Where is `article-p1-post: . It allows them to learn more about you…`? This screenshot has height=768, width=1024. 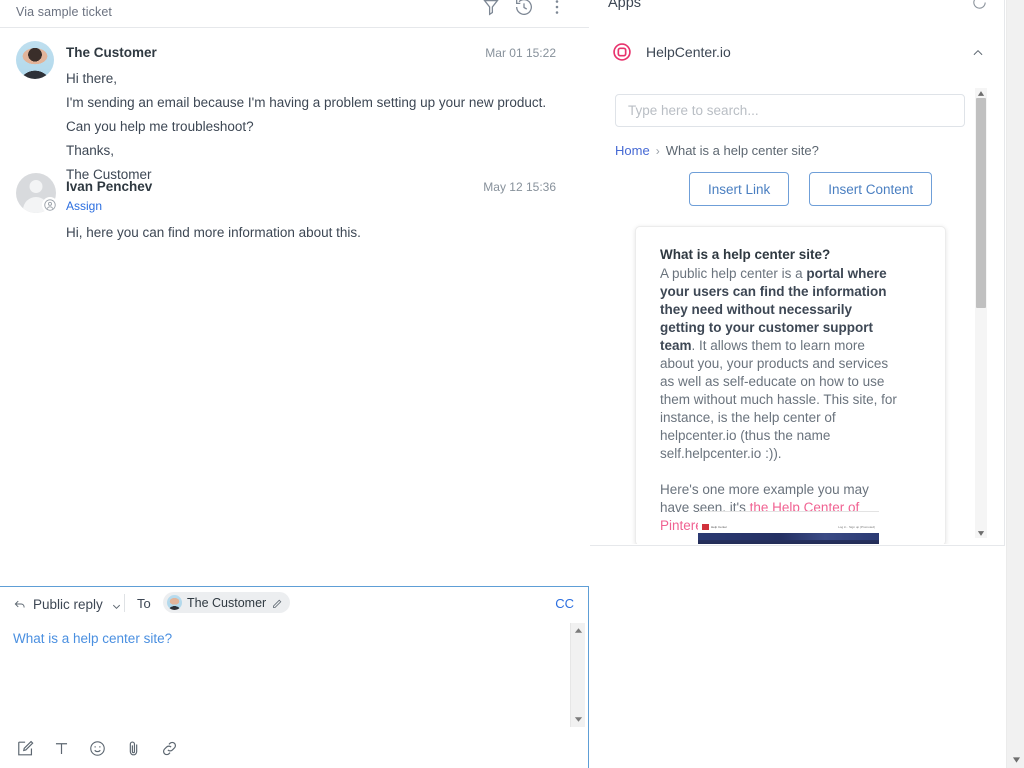
article-p1-post: . It allows them to learn more about you… is located at coordinates (778, 399).